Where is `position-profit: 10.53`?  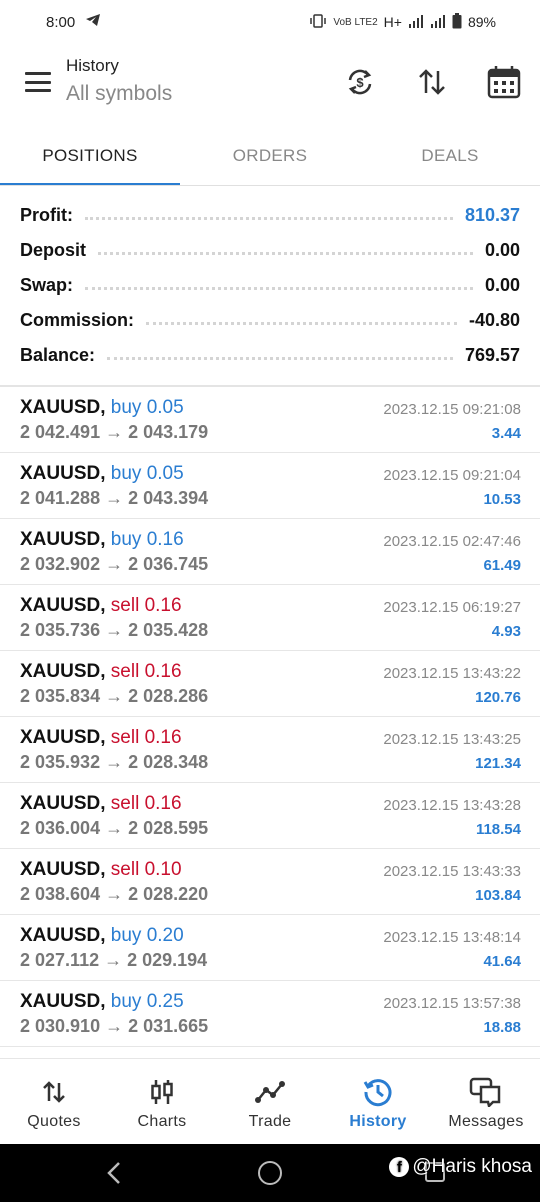 position-profit: 10.53 is located at coordinates (502, 499).